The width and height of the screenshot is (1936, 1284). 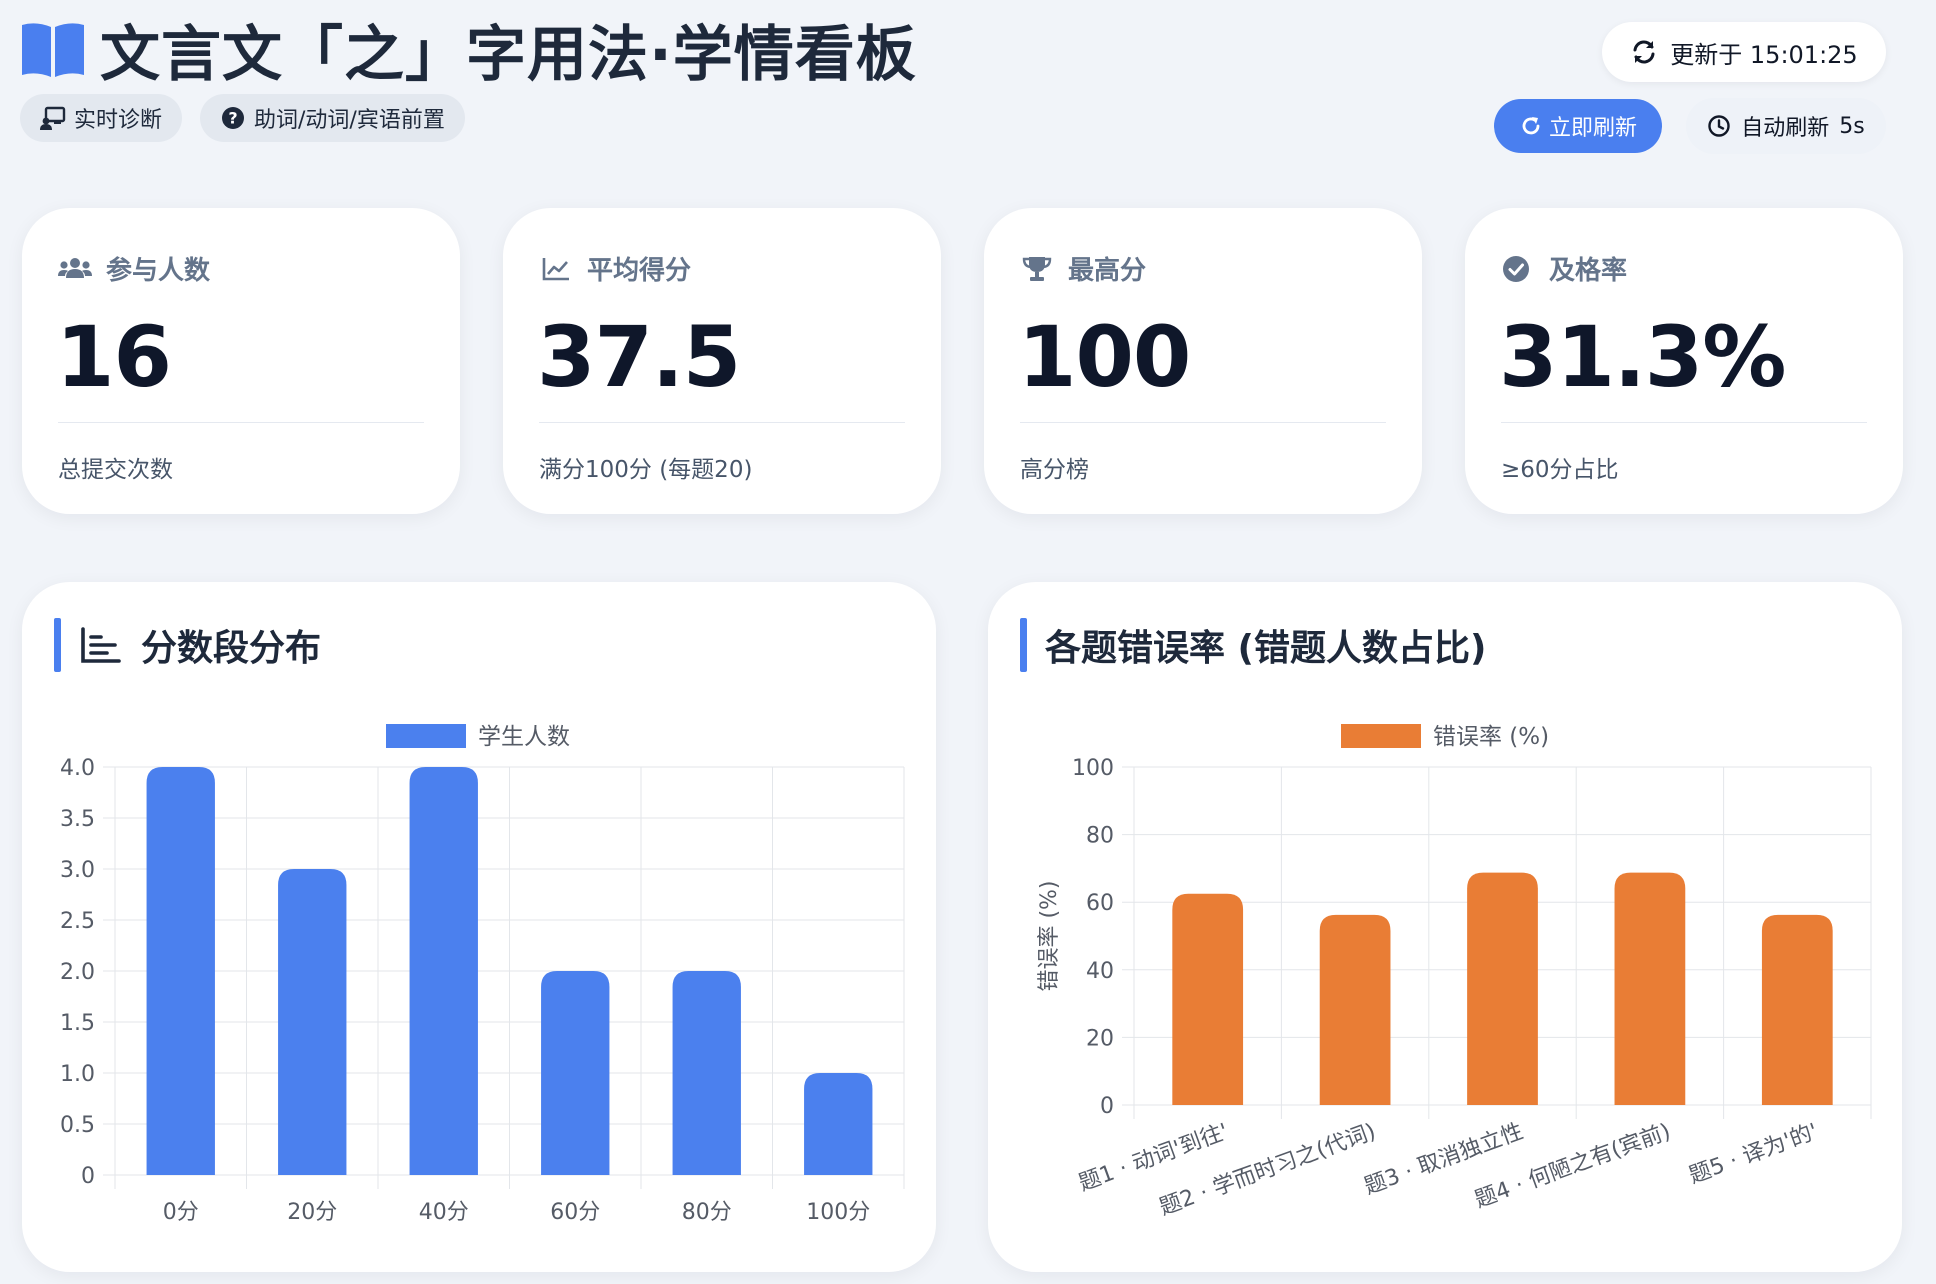 What do you see at coordinates (1203, 361) in the screenshot?
I see `stat-card-highest: 最高分 100 高分榜` at bounding box center [1203, 361].